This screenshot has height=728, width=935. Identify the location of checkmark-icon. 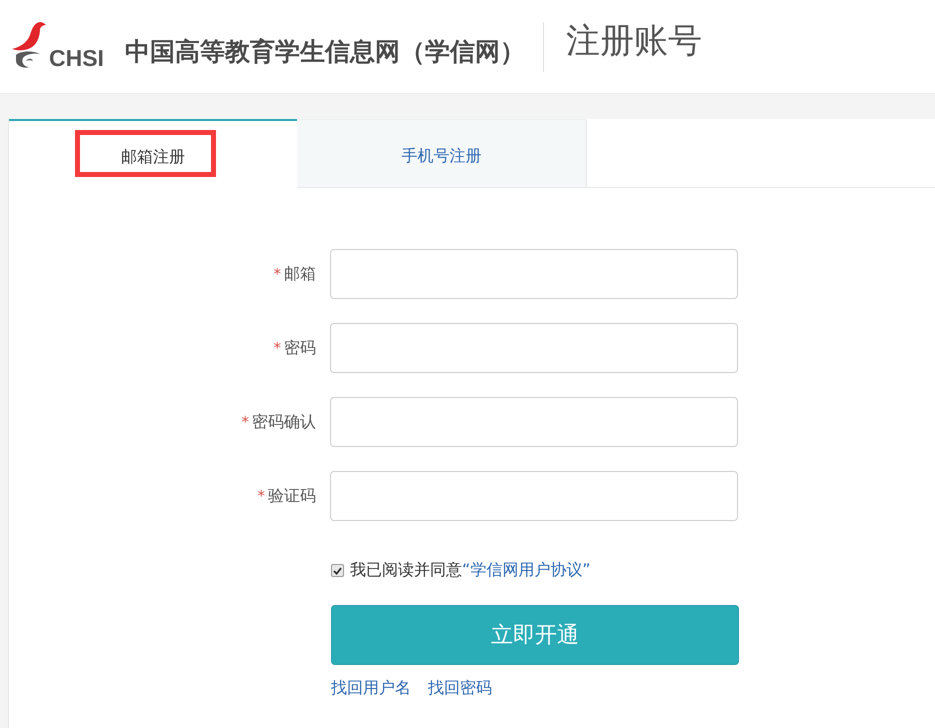
(337, 570).